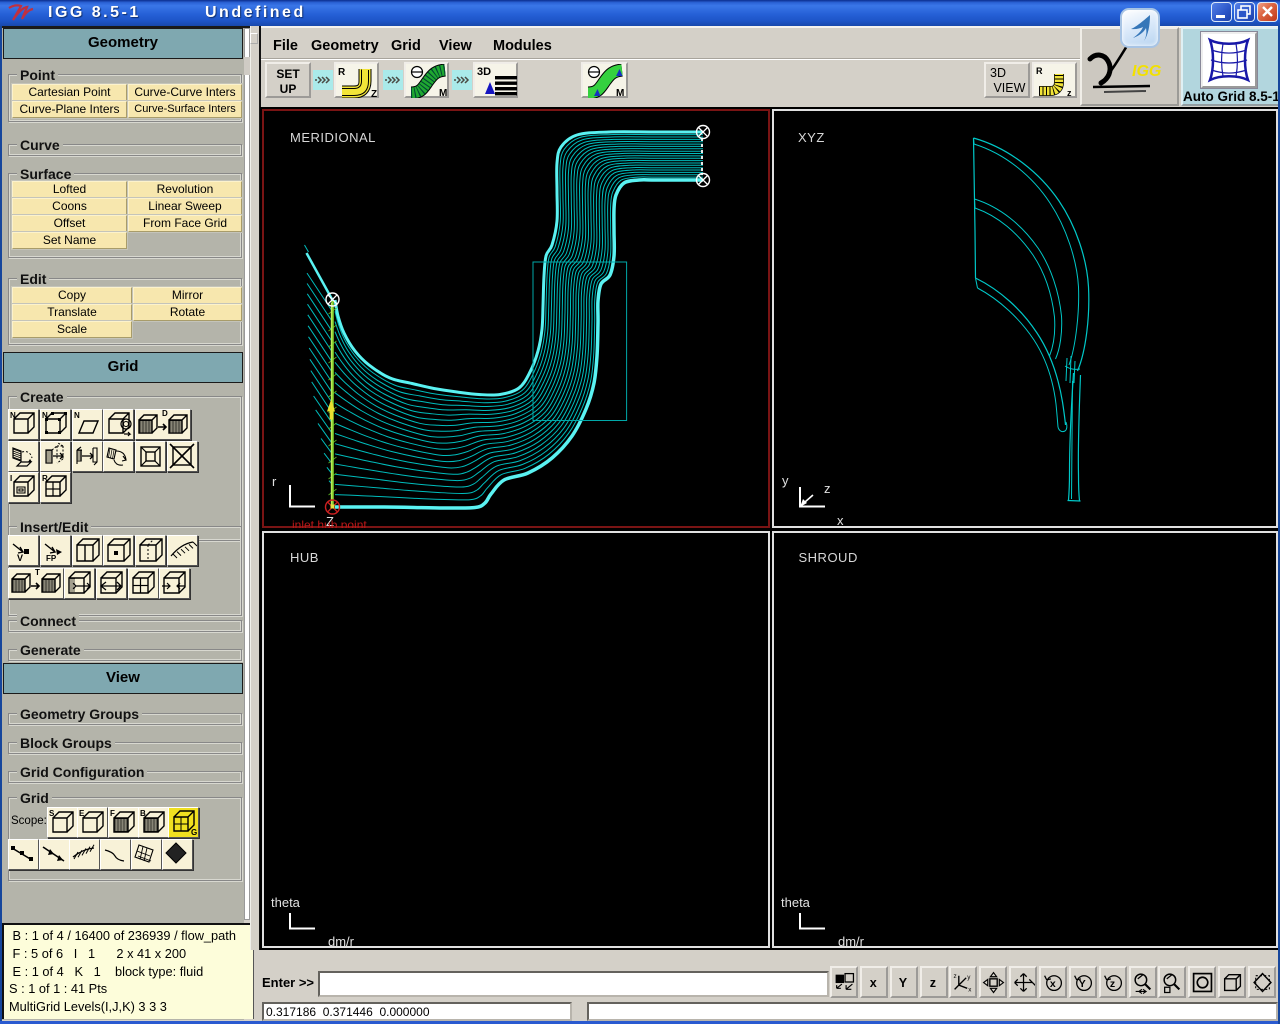 This screenshot has height=1024, width=1280. I want to click on svg-text: S, so click(52, 813).